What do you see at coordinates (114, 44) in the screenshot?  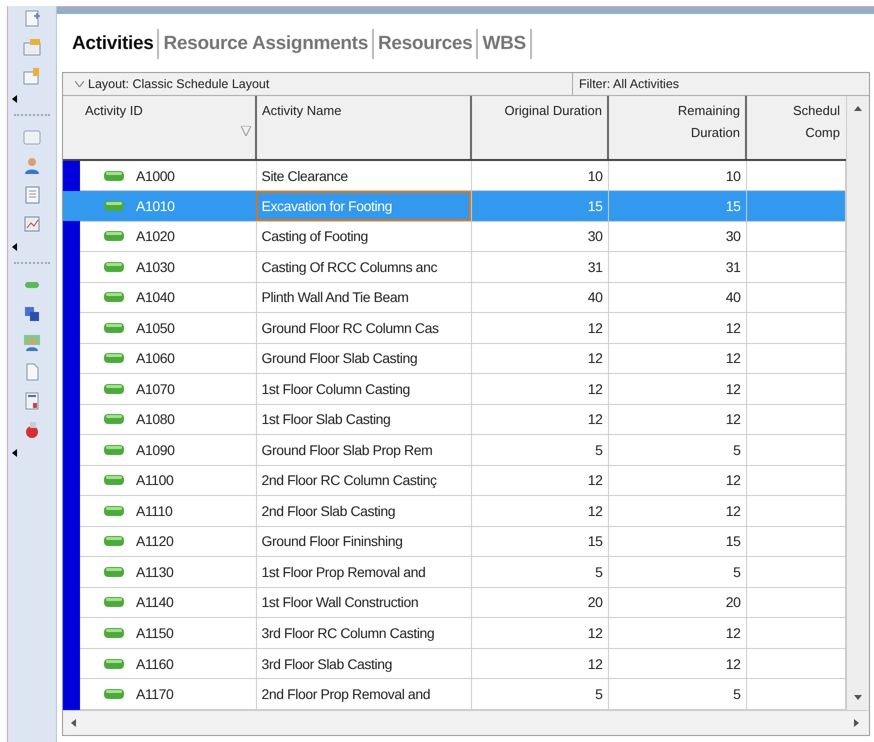 I see `tab: Activities` at bounding box center [114, 44].